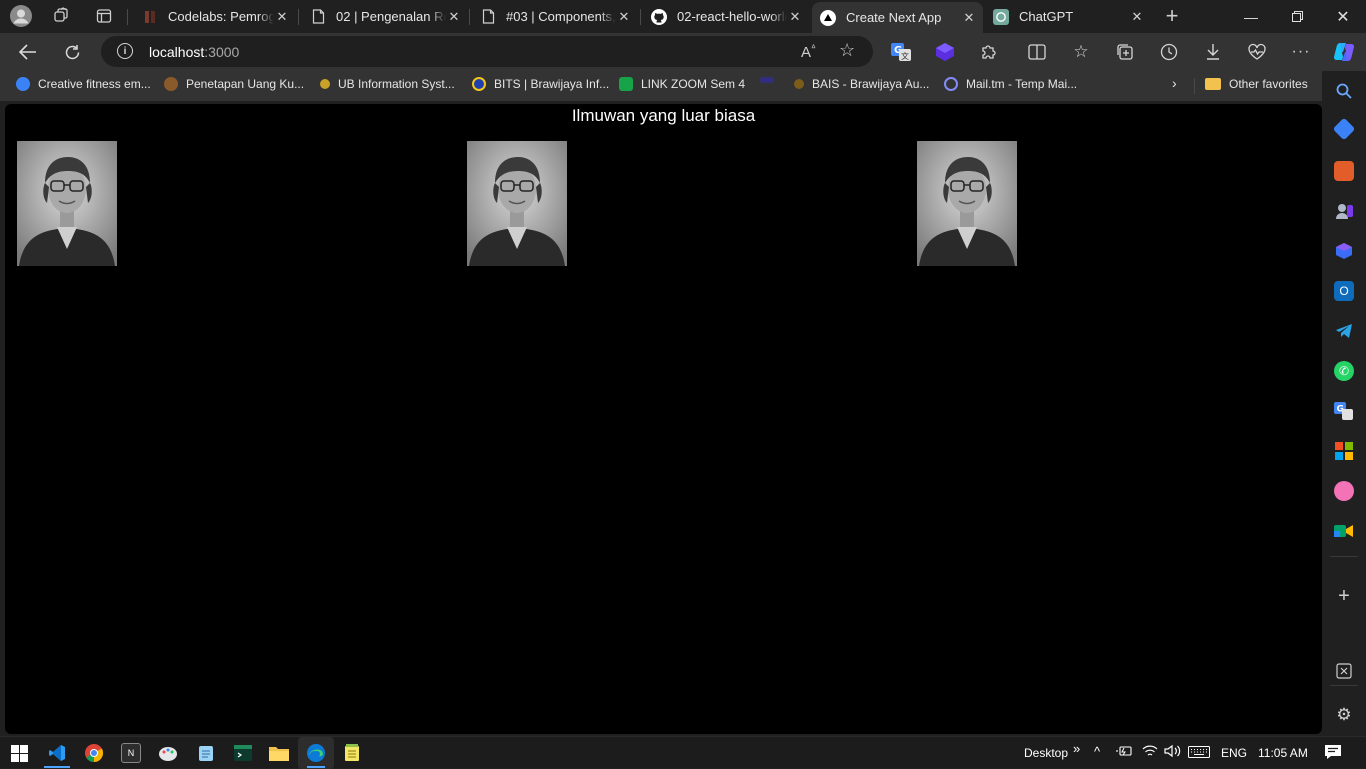  Describe the element at coordinates (1199, 753) in the screenshot. I see `keyboard-icon` at that location.